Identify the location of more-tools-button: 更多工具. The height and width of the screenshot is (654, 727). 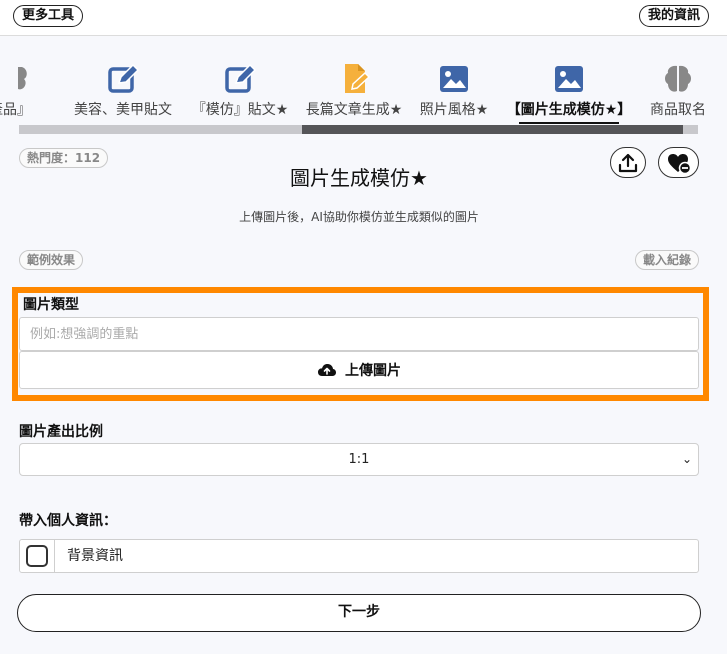
(48, 16).